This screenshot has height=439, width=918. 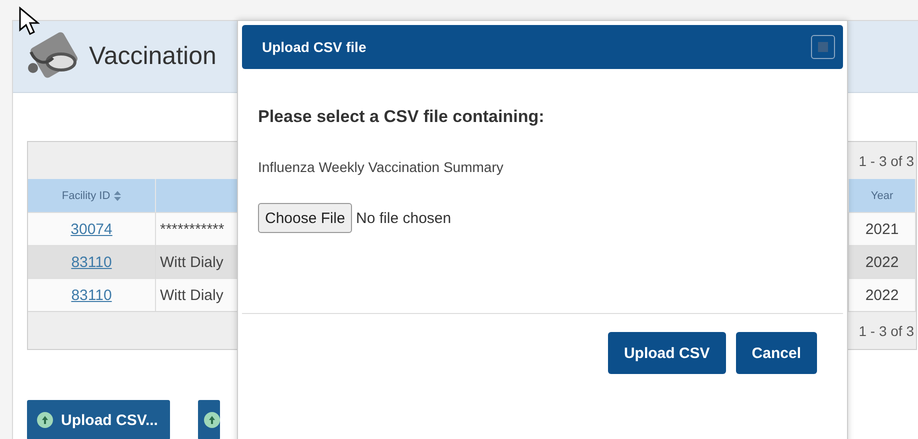 What do you see at coordinates (402, 117) in the screenshot?
I see `dialog-heading: Please select a CSV file containing:` at bounding box center [402, 117].